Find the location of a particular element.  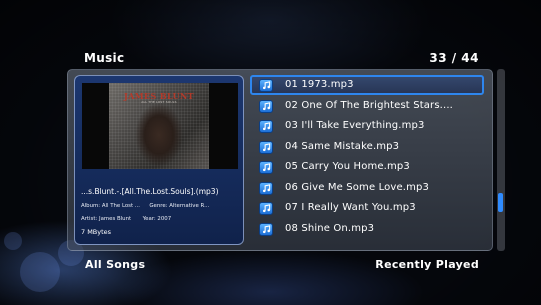

track-row: 03 I'll Take Everything.mp3 is located at coordinates (368, 126).